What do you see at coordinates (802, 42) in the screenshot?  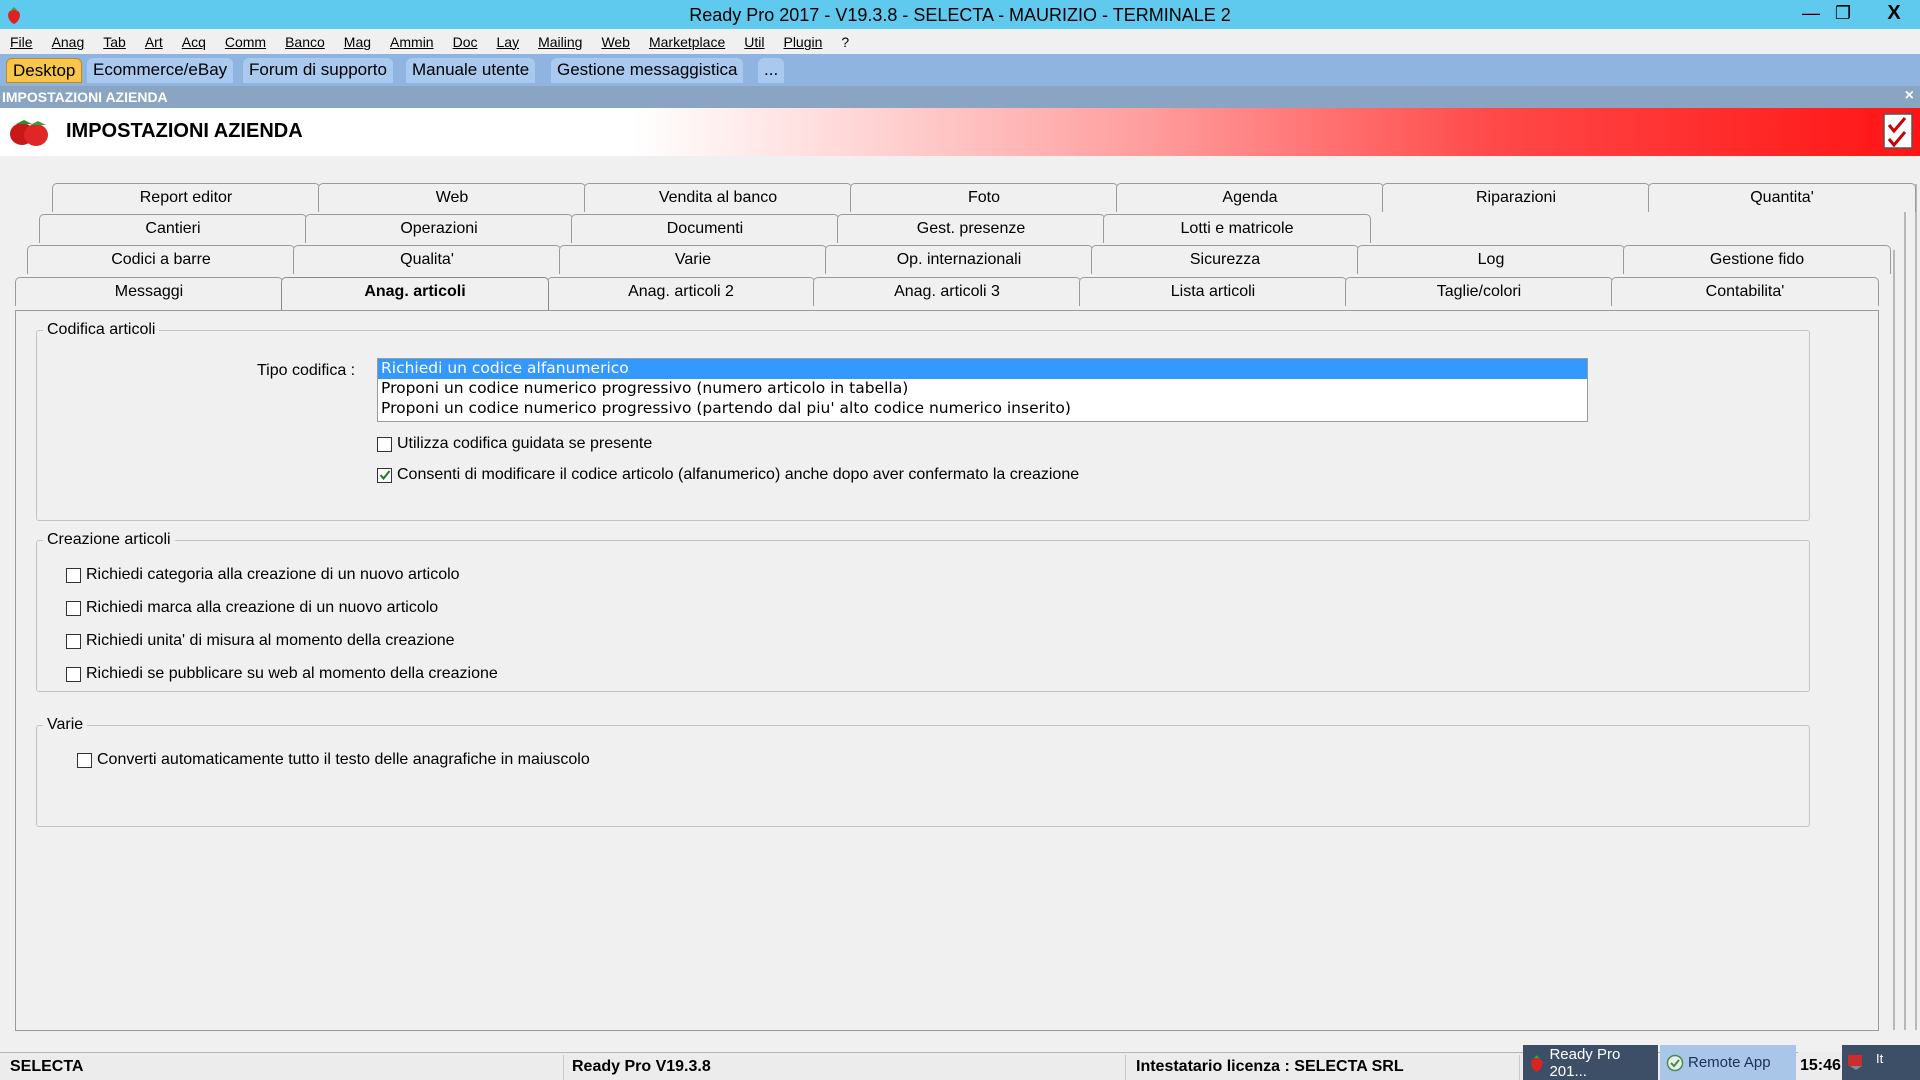 I see `menu-plugin: Plugin` at bounding box center [802, 42].